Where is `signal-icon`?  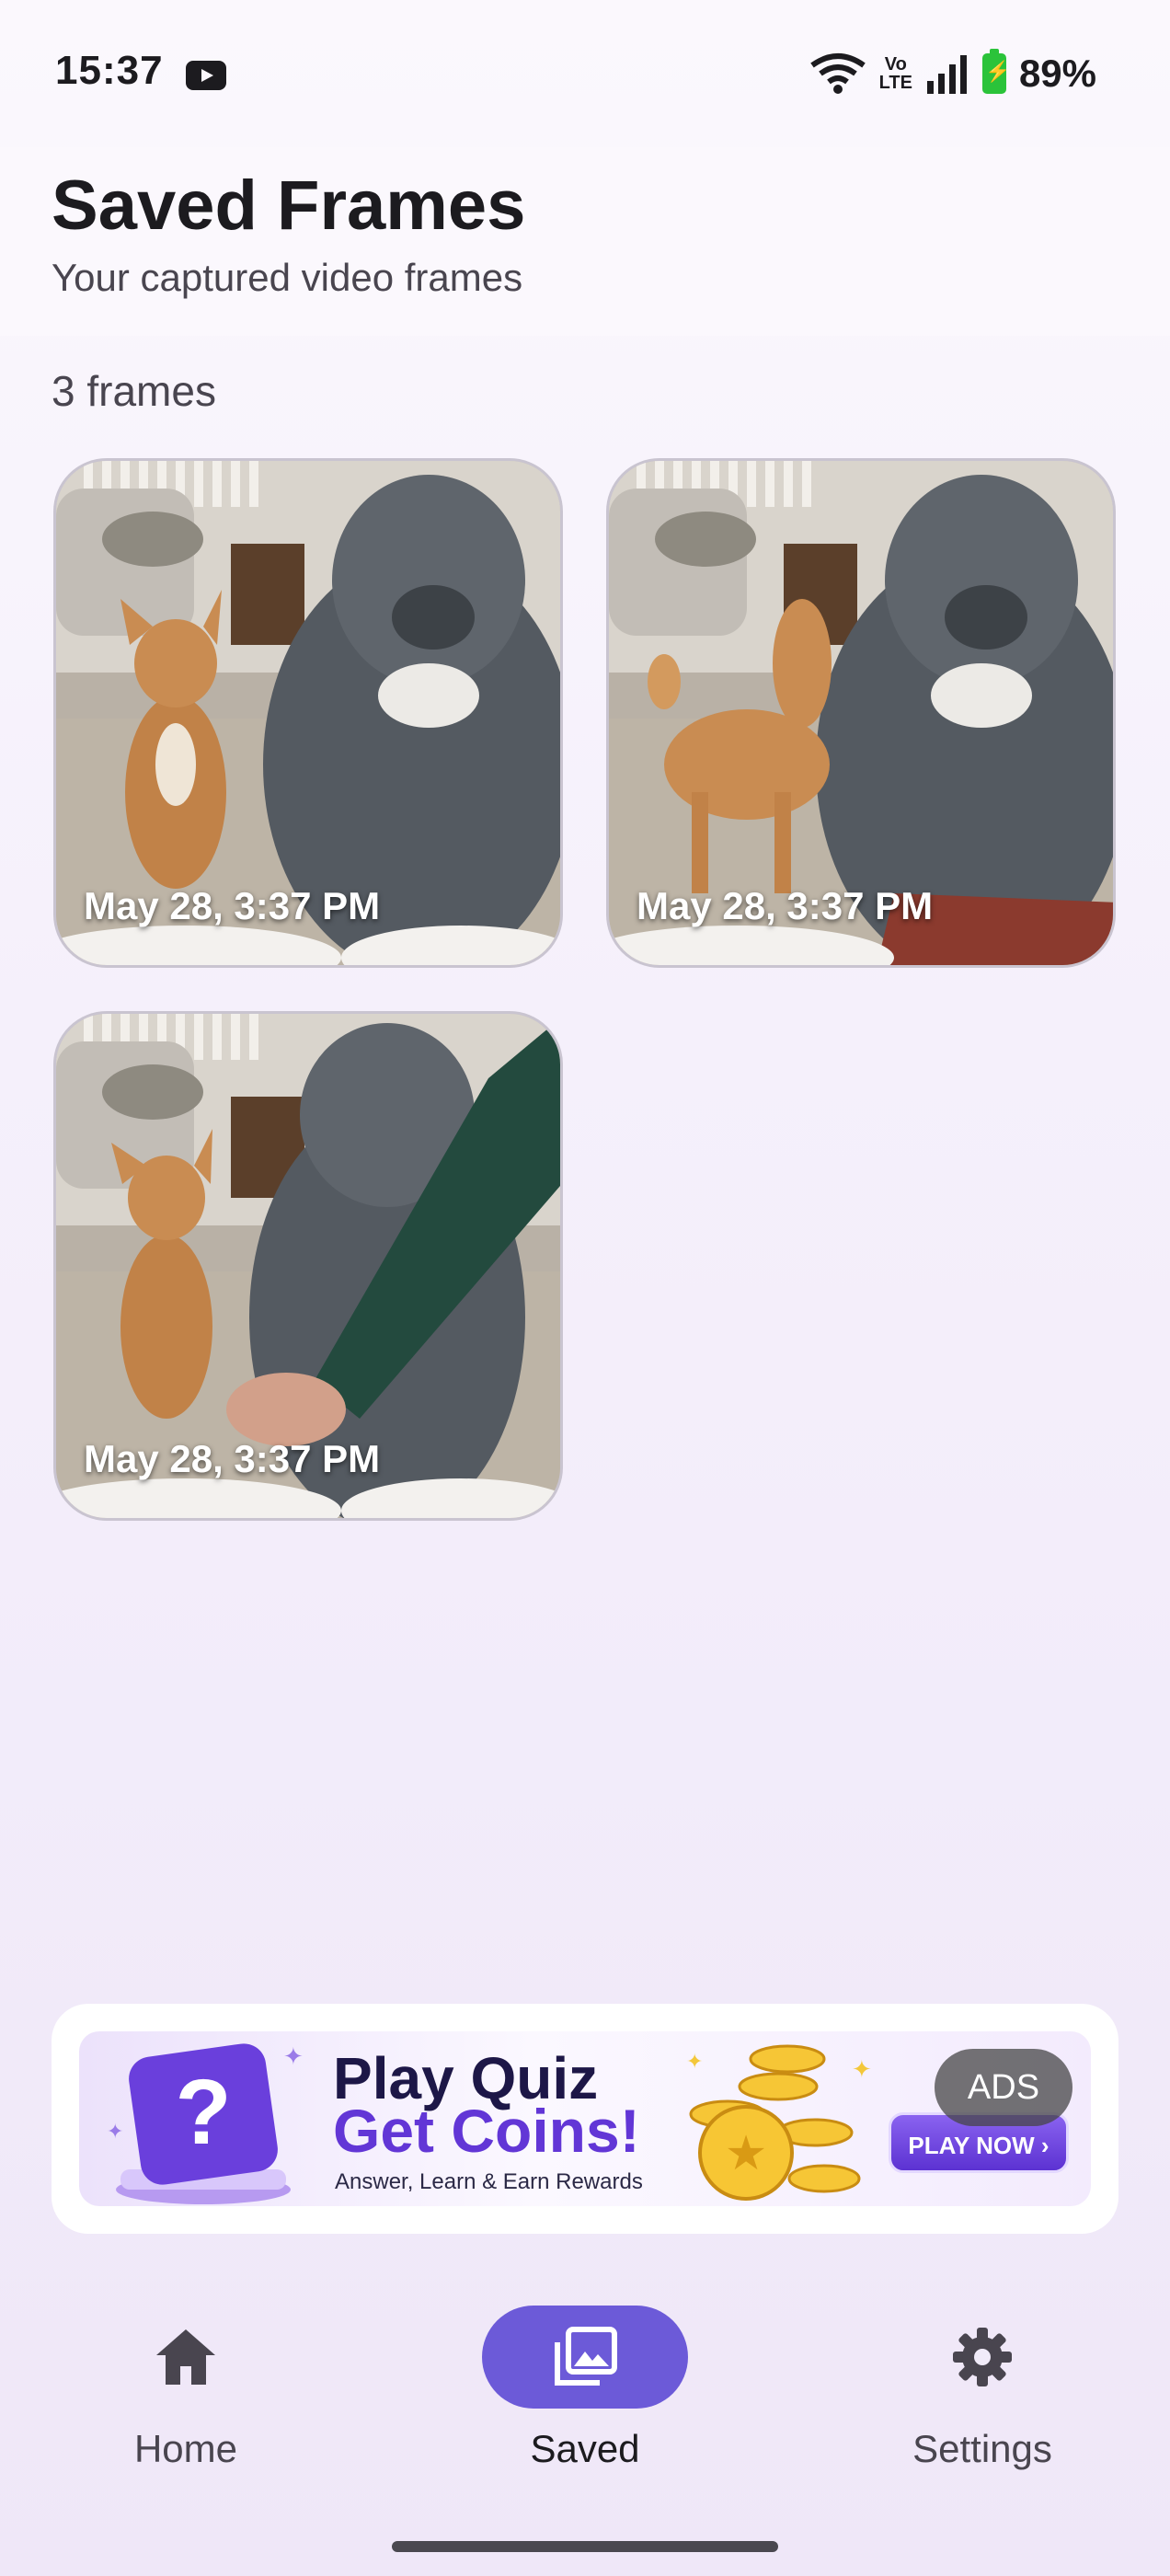 signal-icon is located at coordinates (946, 74).